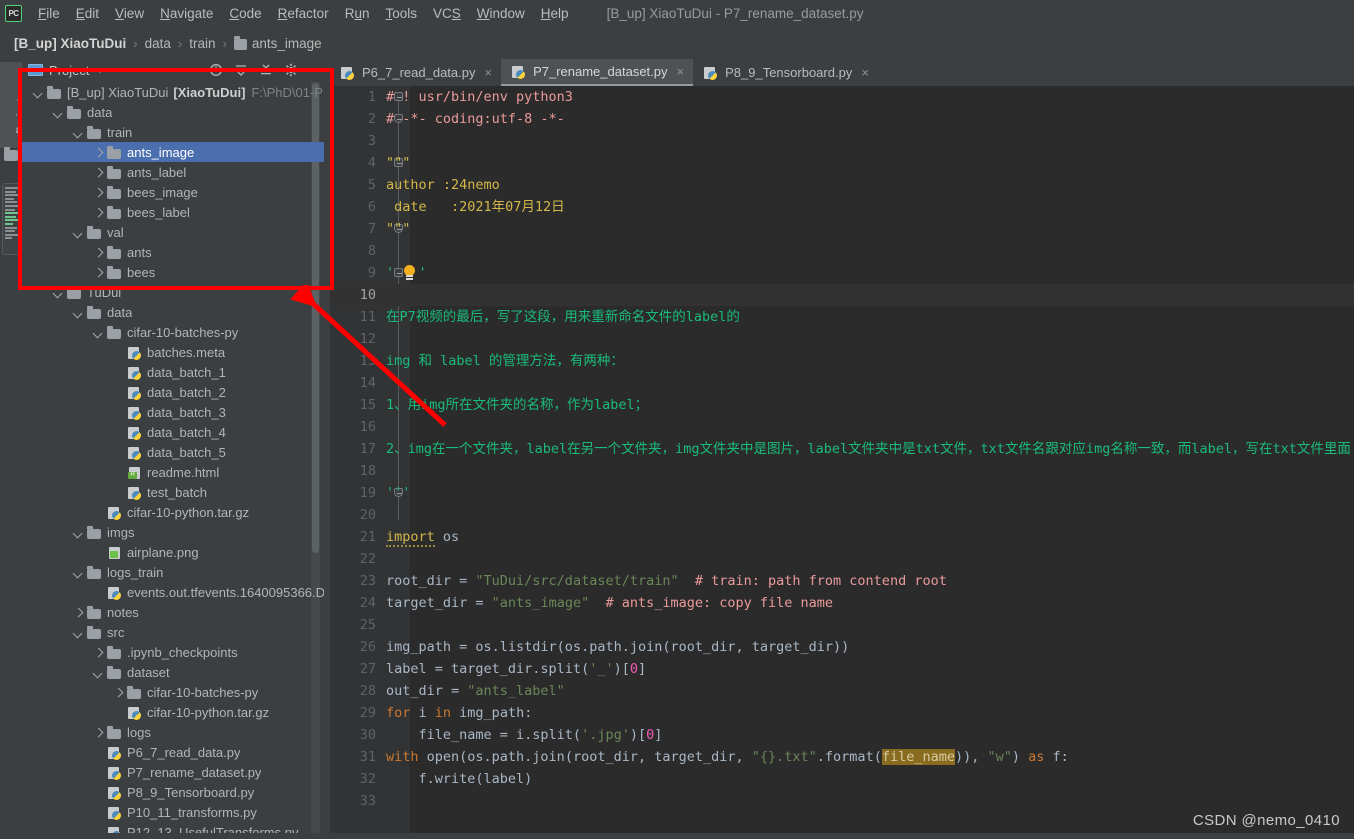  What do you see at coordinates (173, 392) in the screenshot?
I see `tree-item-data_batch_2: data_batch_2` at bounding box center [173, 392].